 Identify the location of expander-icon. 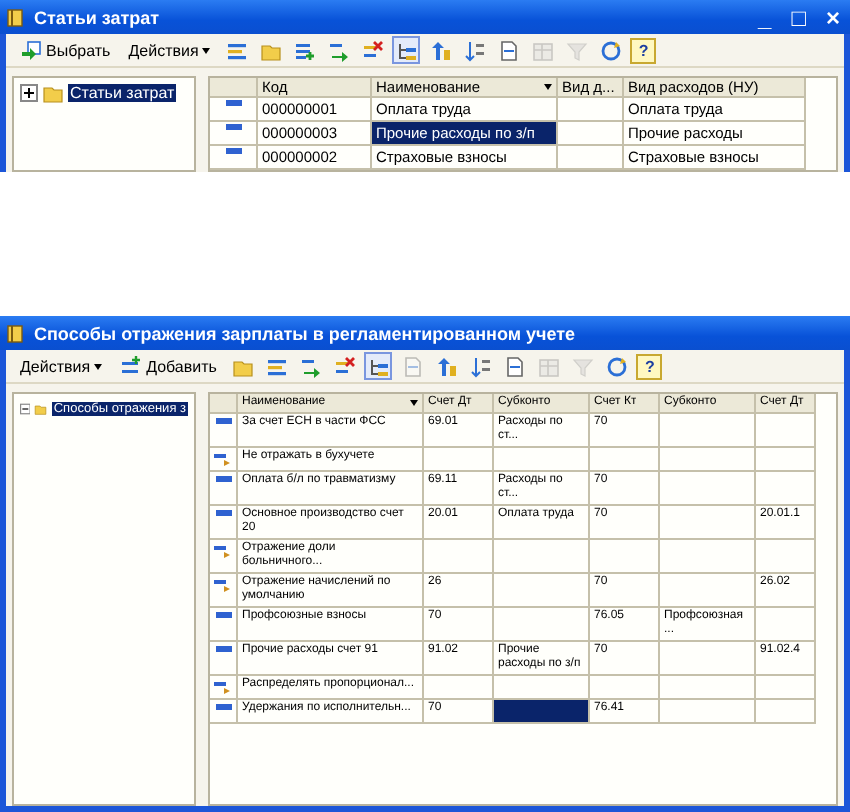
(29, 93).